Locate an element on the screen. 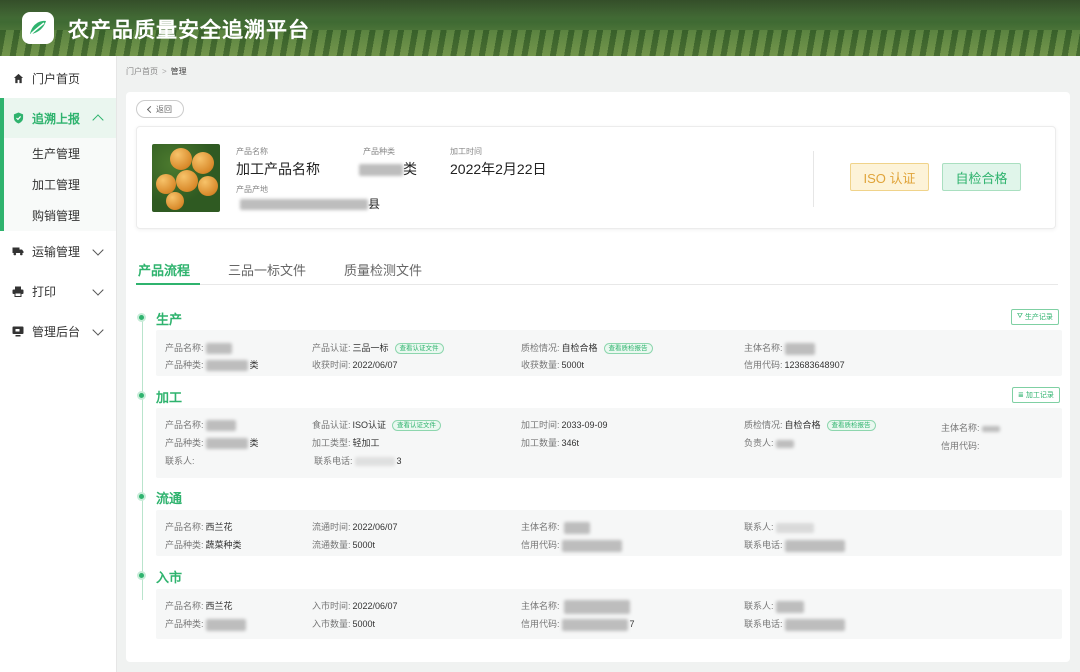 This screenshot has height=672, width=1080. active-tab-indicator is located at coordinates (168, 284).